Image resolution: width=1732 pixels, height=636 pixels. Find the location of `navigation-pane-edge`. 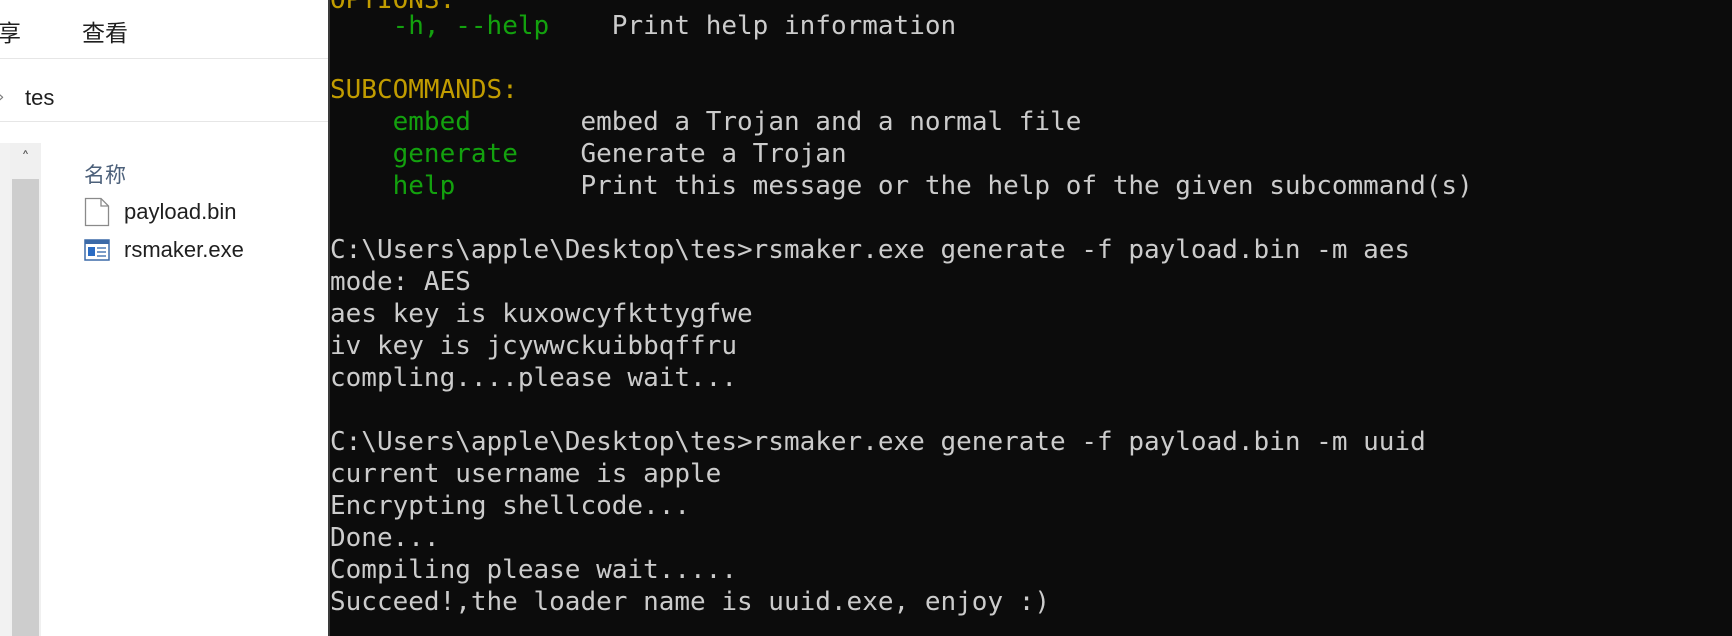

navigation-pane-edge is located at coordinates (5, 389).